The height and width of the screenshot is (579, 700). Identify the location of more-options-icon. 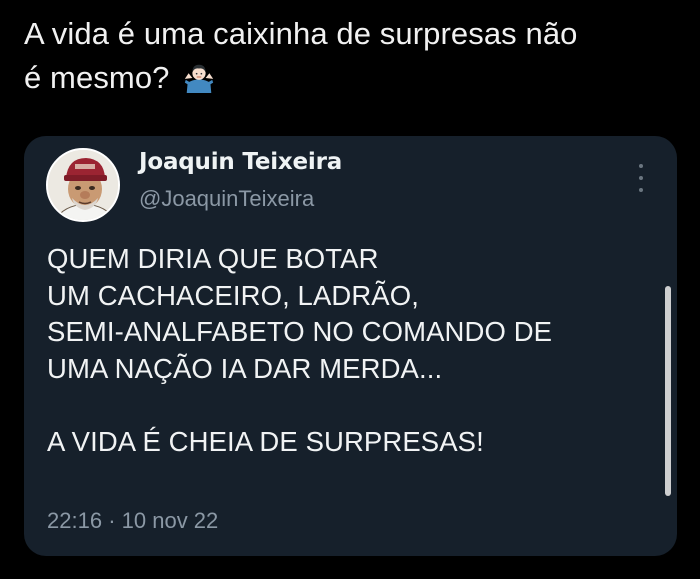
(641, 178).